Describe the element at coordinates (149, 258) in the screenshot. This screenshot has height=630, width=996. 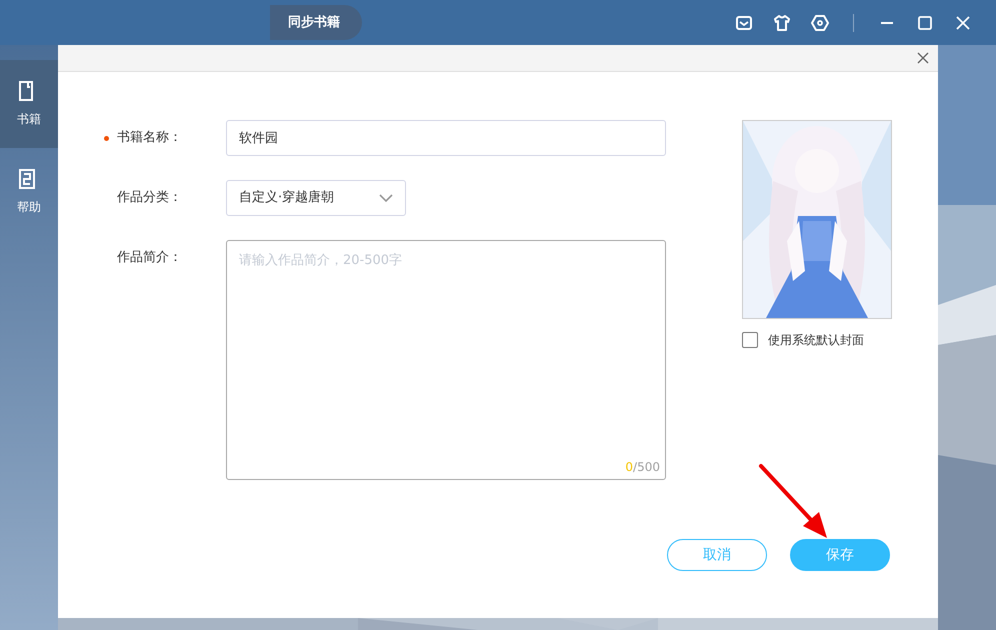
I see `field-label: 作品简介：` at that location.